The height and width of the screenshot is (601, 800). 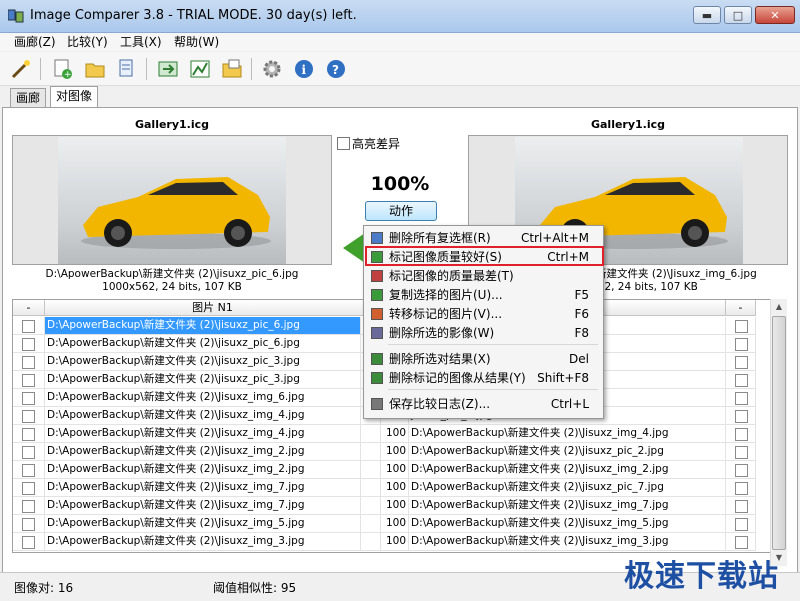 I want to click on scroll-up-icon: ▲, so click(x=779, y=306).